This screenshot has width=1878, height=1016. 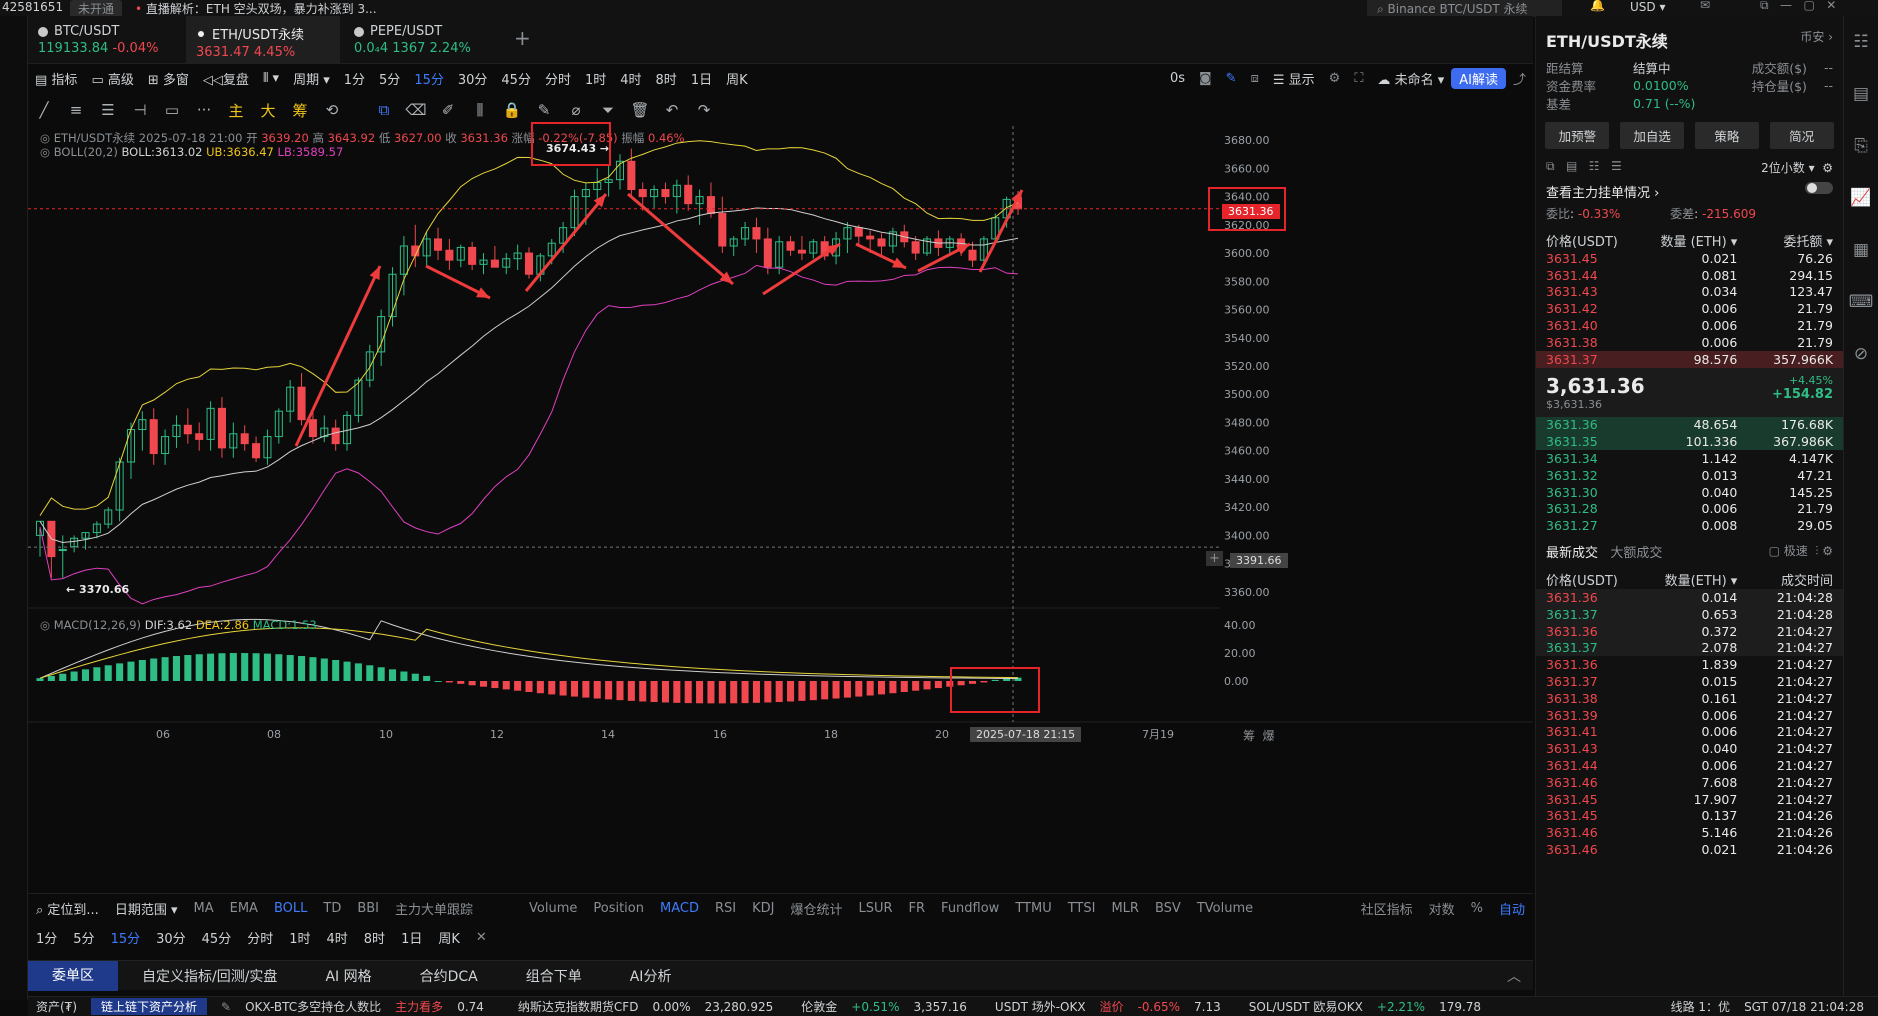 I want to click on chips-button: 筹, so click(x=300, y=110).